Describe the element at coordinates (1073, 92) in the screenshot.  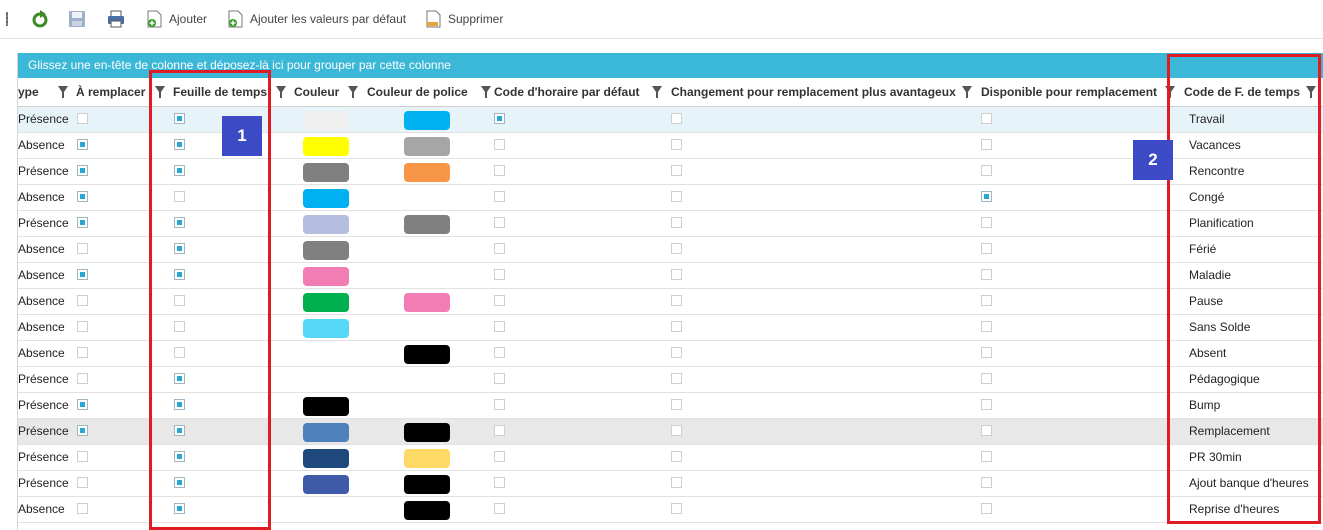
I see `column-header-available: Disponible pour remplacement` at that location.